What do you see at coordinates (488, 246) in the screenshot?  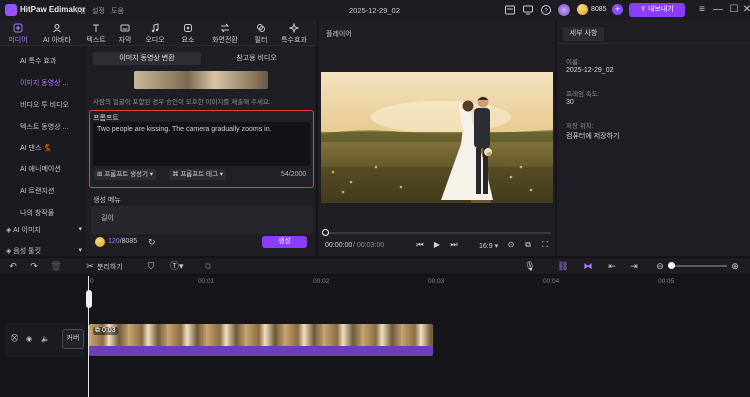 I see `aspect-ratio-select: 16:9 ▾` at bounding box center [488, 246].